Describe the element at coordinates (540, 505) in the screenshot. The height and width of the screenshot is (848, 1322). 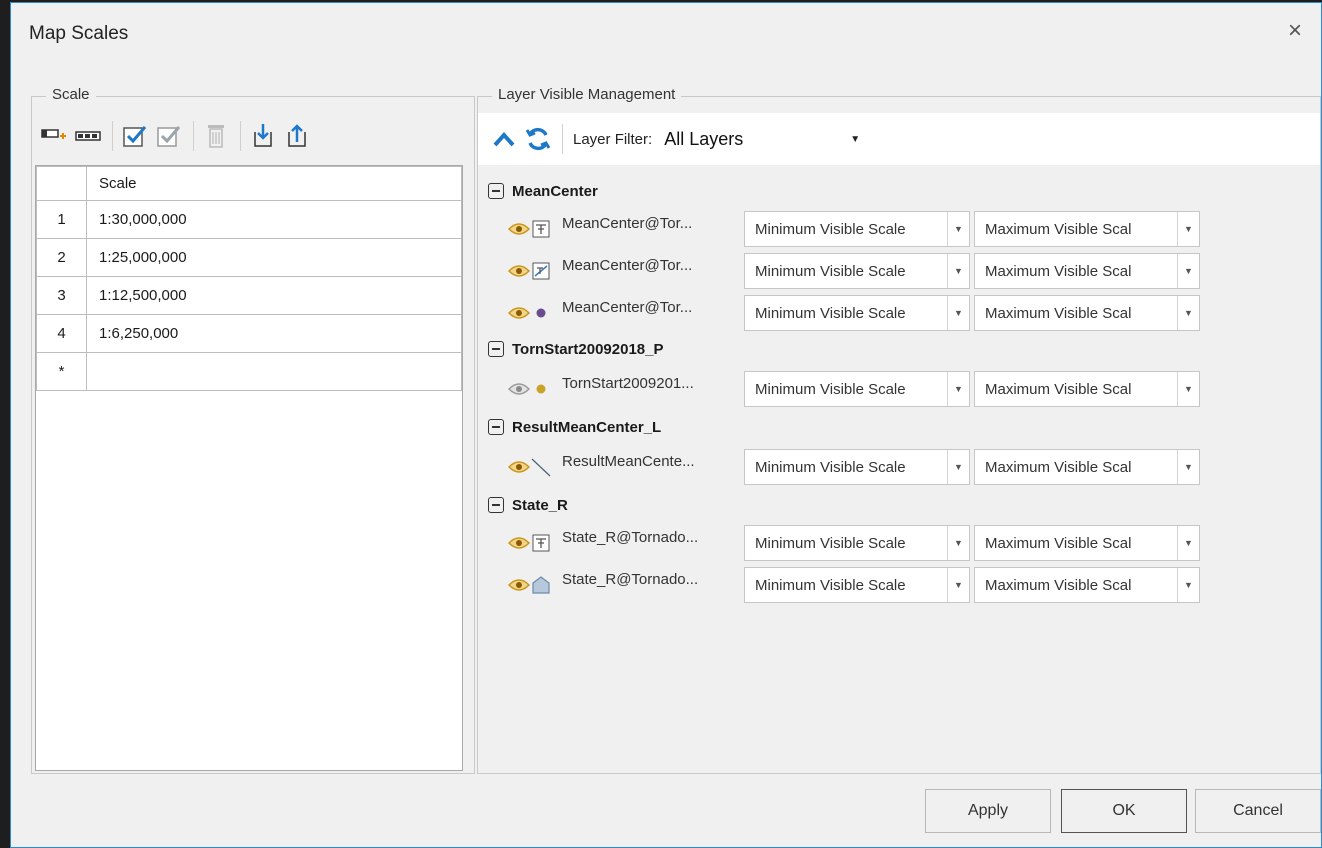
I see `group-name: State_R` at that location.